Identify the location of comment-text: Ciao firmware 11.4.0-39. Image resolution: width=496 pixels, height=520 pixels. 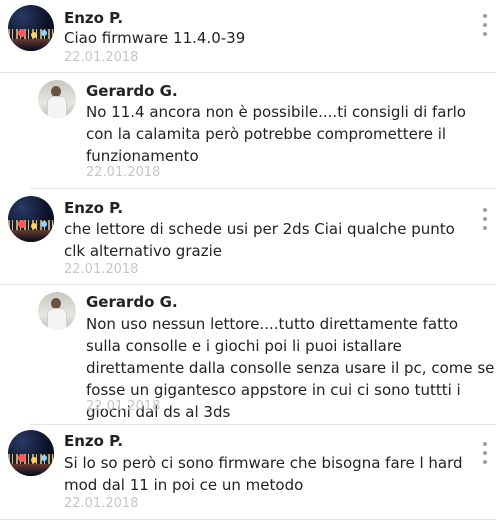
(155, 38).